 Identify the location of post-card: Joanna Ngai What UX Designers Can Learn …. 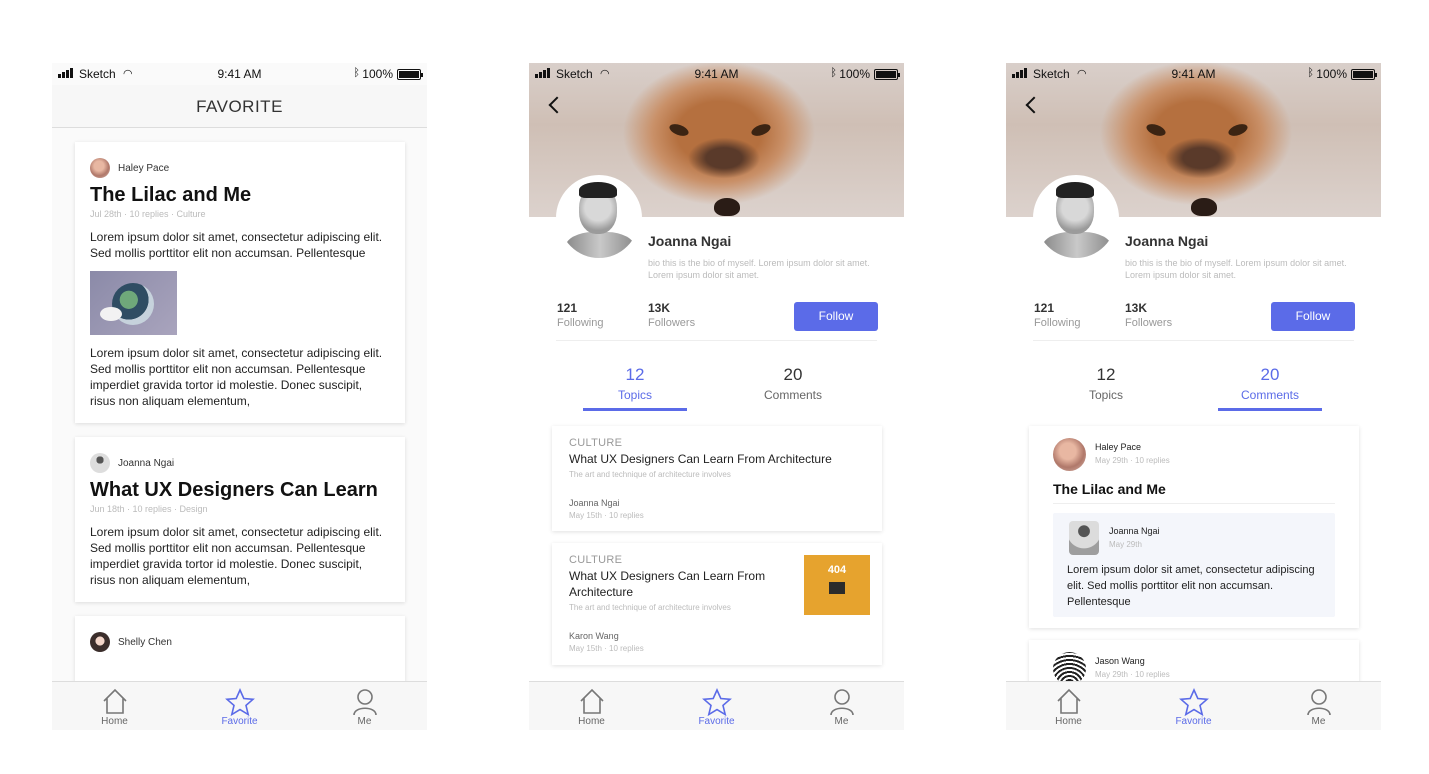
(240, 519).